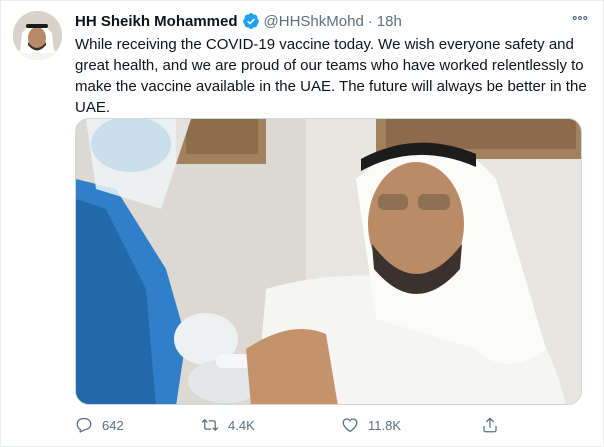 The width and height of the screenshot is (604, 447). Describe the element at coordinates (210, 425) in the screenshot. I see `retweet-icon` at that location.